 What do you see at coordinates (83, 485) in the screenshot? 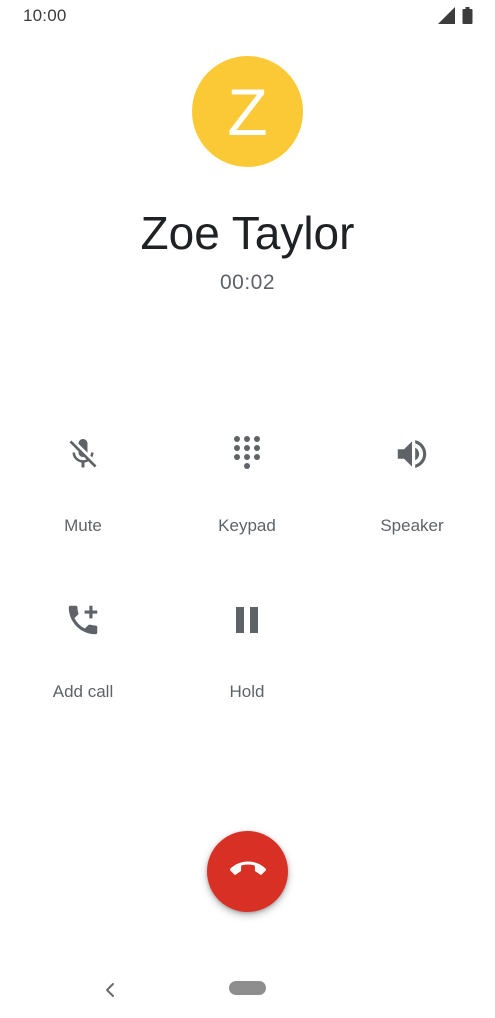
I see `mute-button: Mute` at bounding box center [83, 485].